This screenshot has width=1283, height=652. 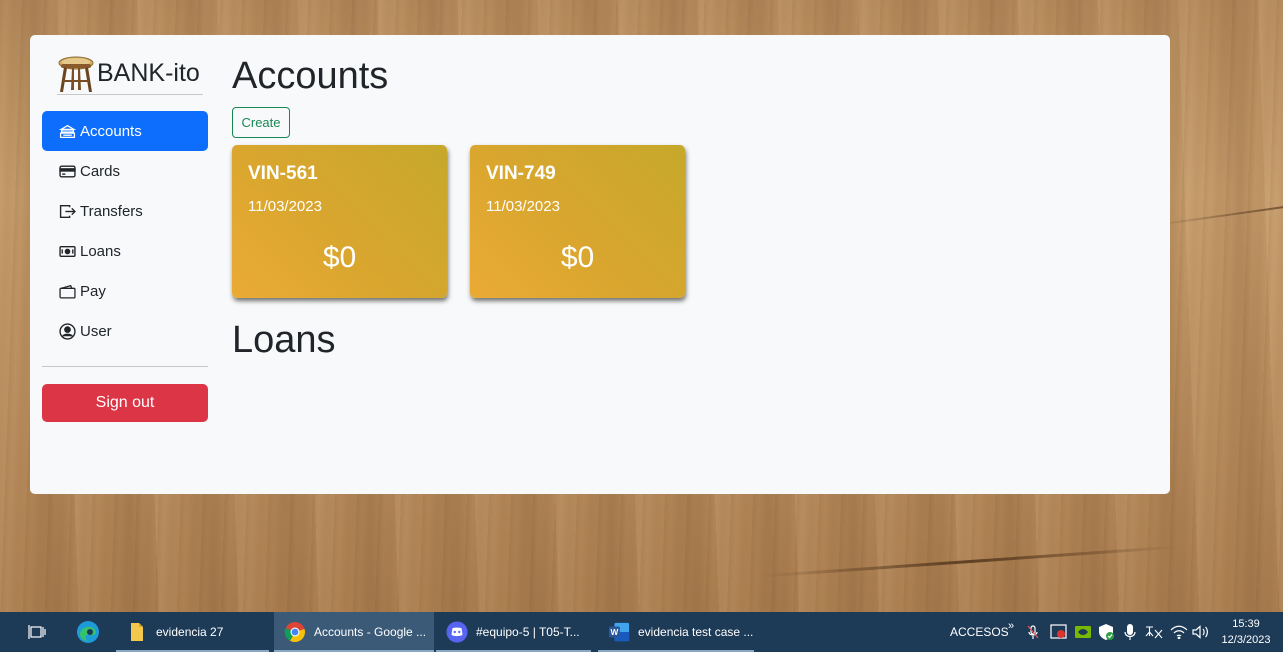 I want to click on chevron-right-double-icon: », so click(x=1011, y=626).